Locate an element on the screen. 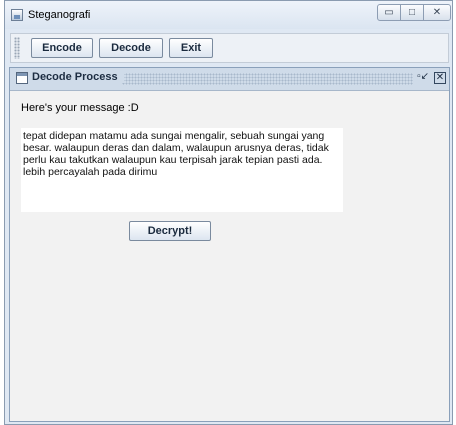 The image size is (456, 425). title-bar-texture is located at coordinates (267, 79).